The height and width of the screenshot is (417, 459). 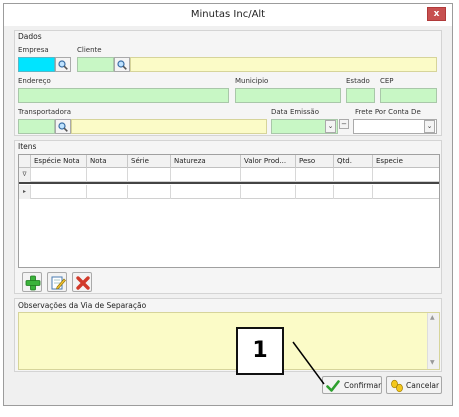 What do you see at coordinates (406, 161) in the screenshot?
I see `col-especie: Especie` at bounding box center [406, 161].